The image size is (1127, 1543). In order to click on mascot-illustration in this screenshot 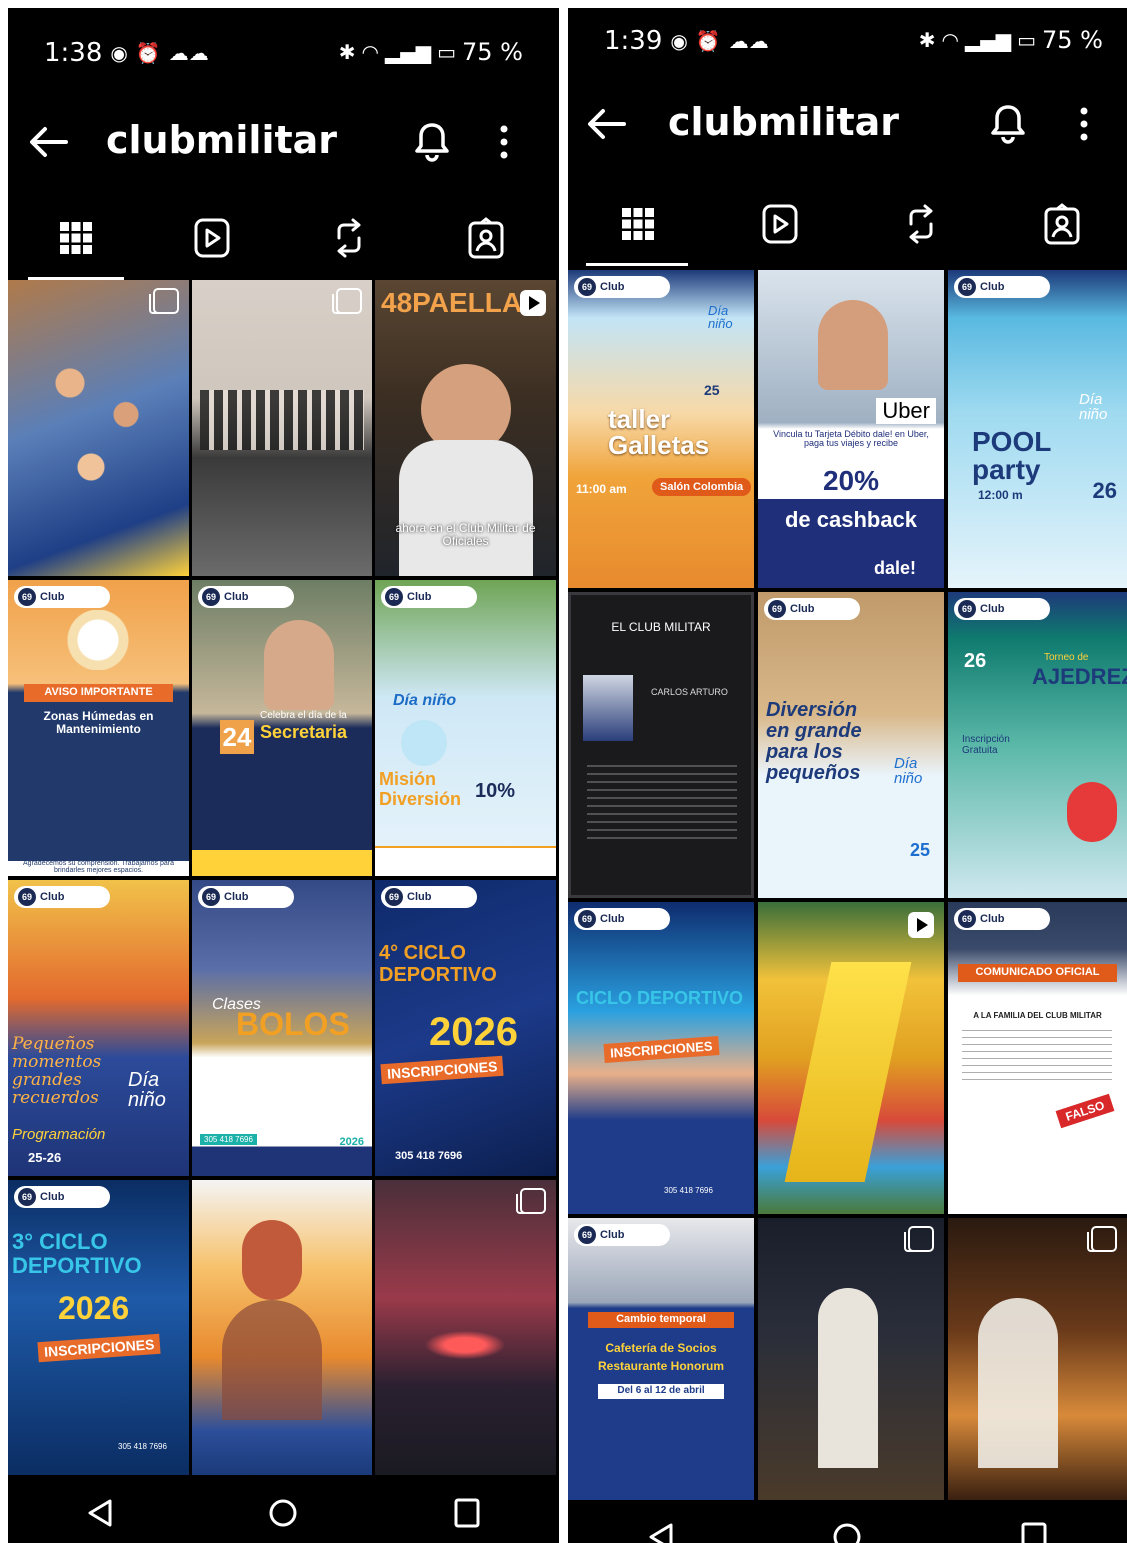, I will do `click(1092, 812)`.